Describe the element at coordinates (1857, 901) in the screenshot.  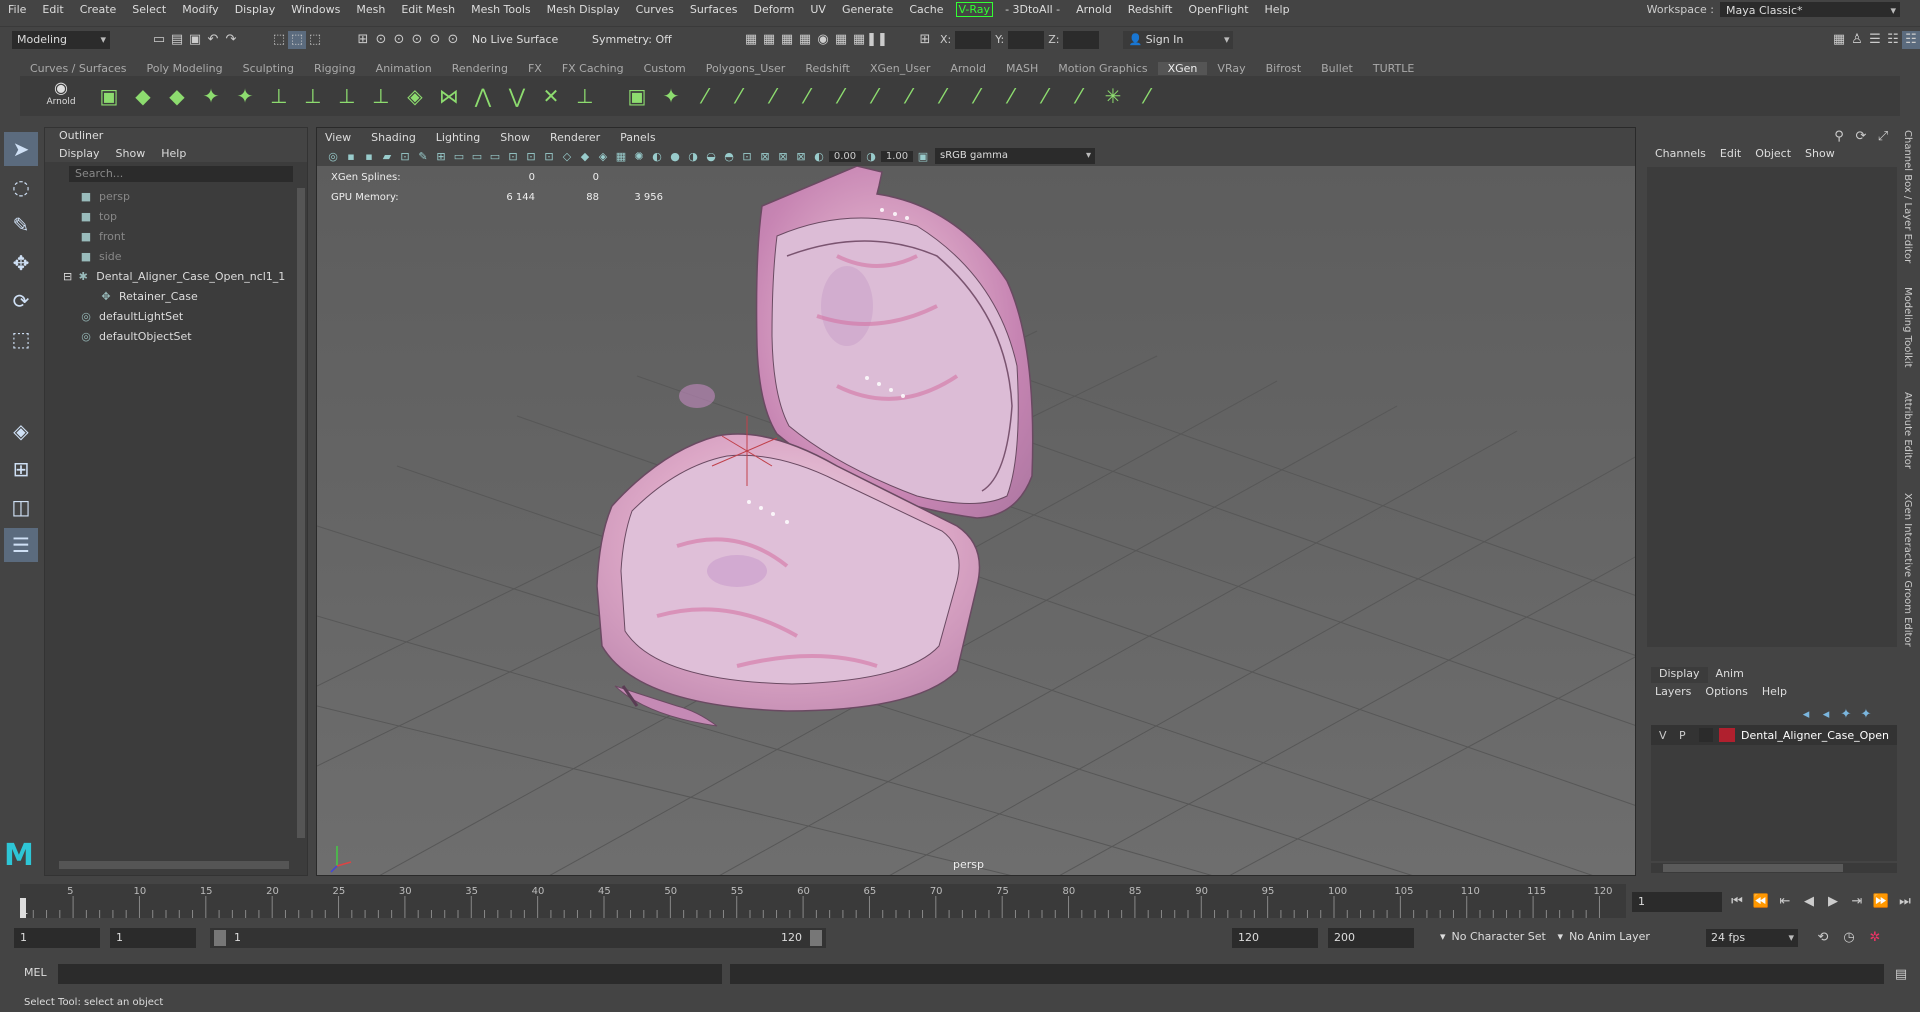
I see `step-forward-frame-icon: ⇥` at that location.